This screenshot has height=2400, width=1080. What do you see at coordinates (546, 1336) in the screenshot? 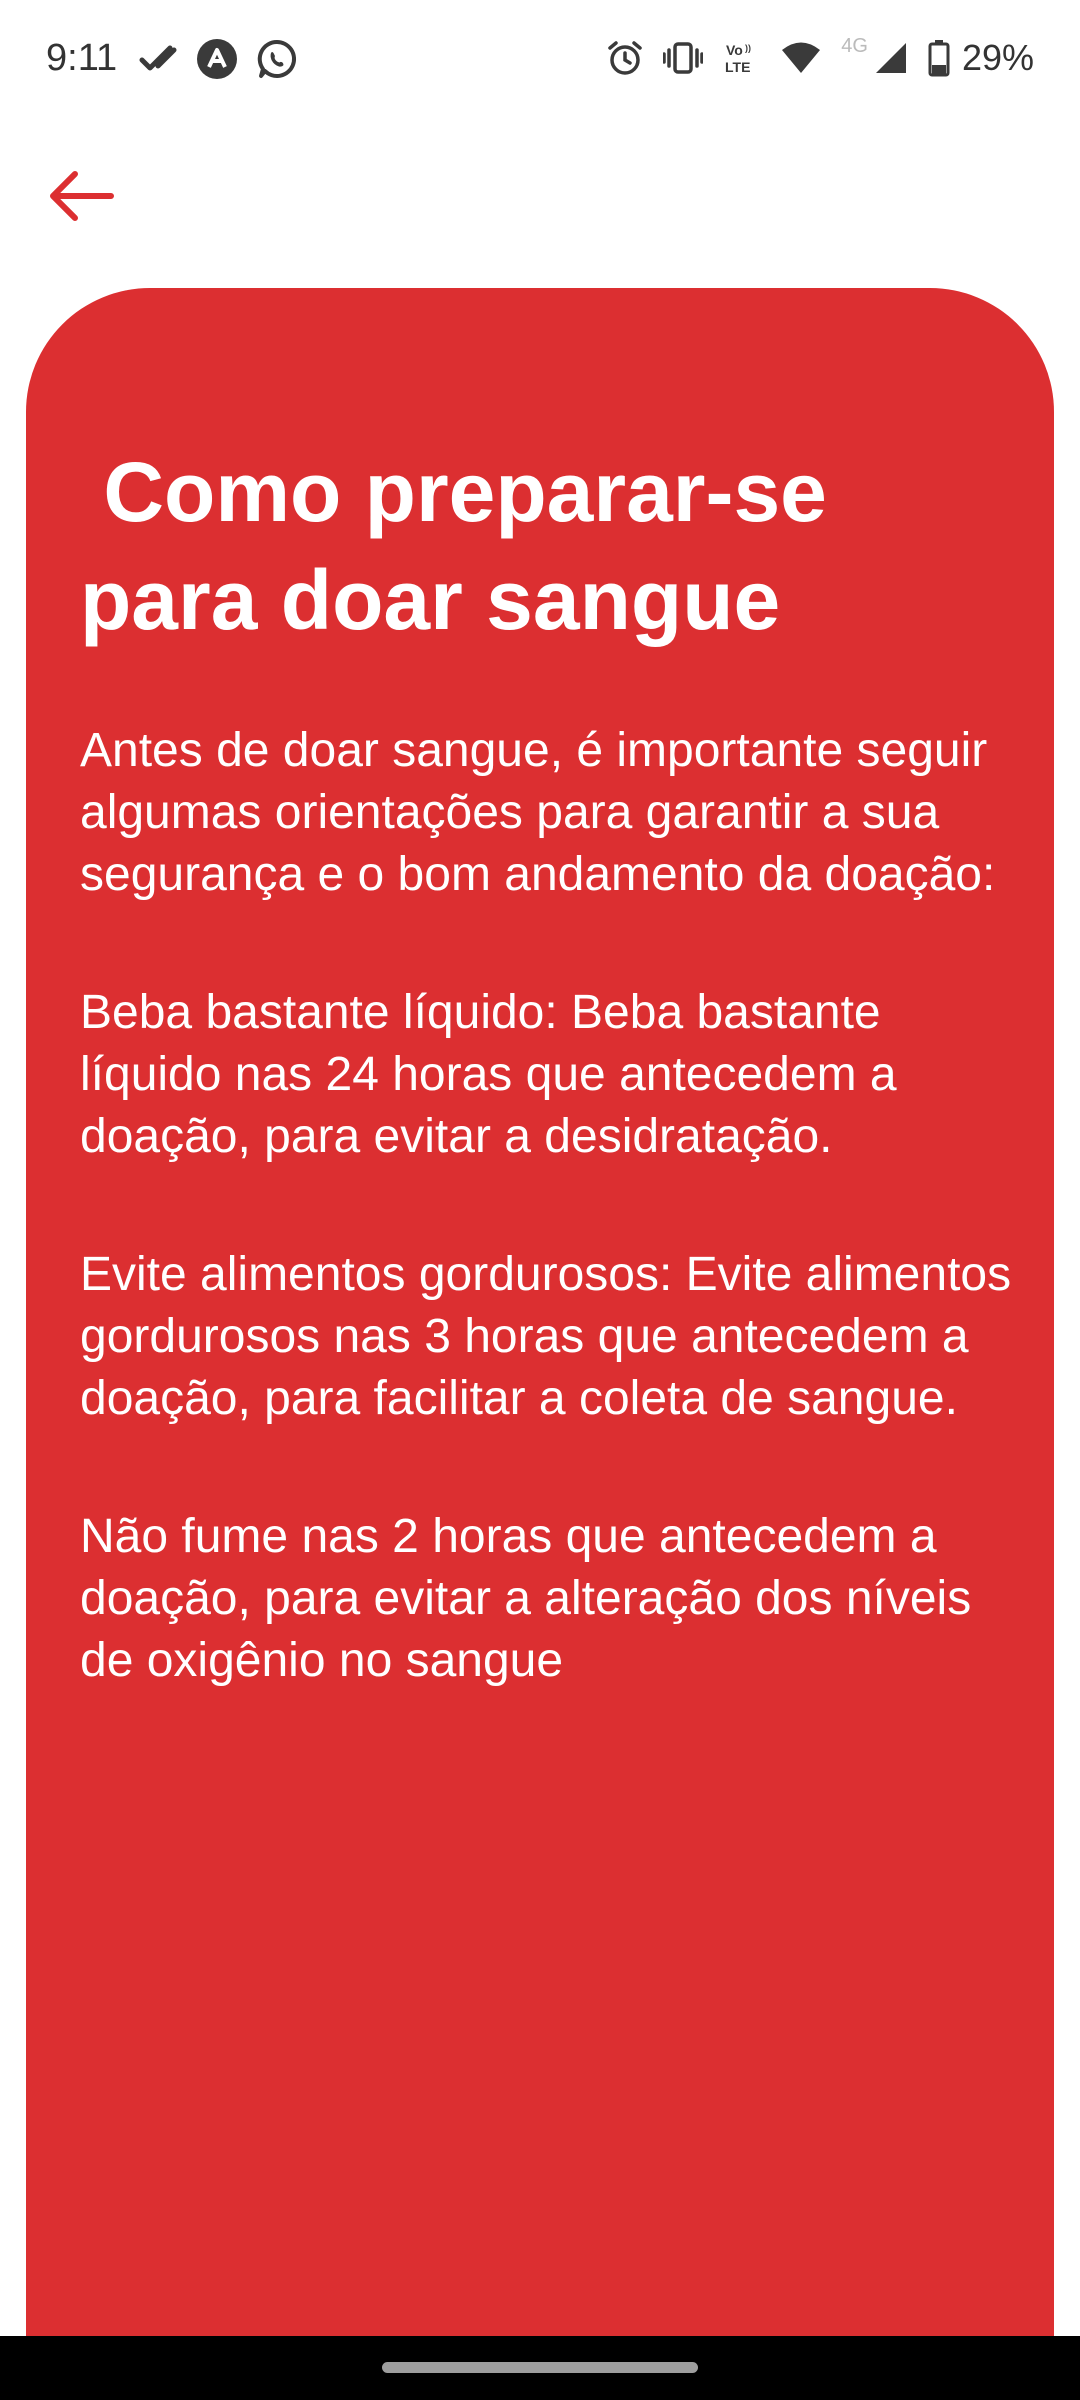
I see `tip-paragraph: Evite alimentos gordurosos` at bounding box center [546, 1336].